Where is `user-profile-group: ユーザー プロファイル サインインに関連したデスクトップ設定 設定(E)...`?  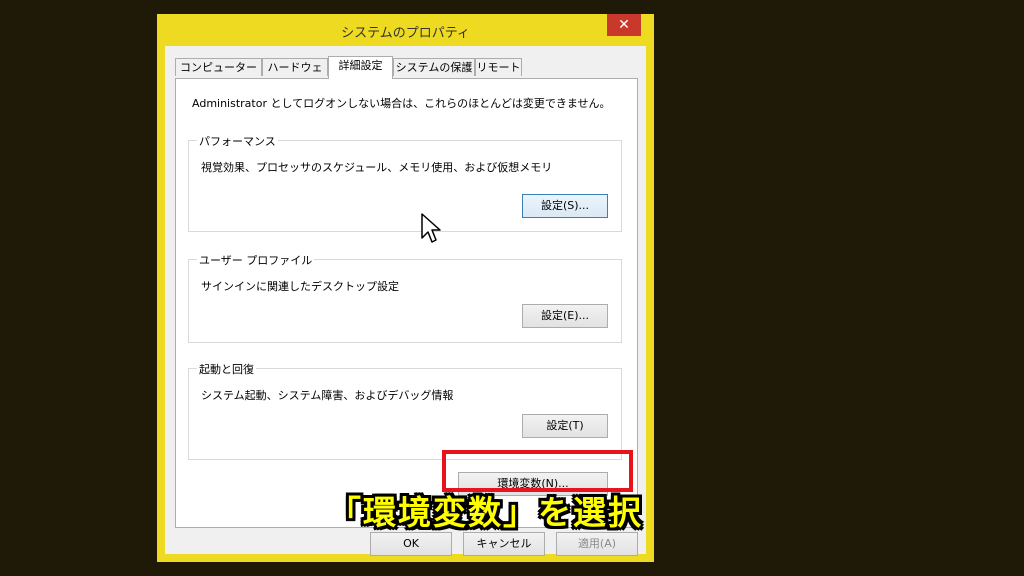 user-profile-group: ユーザー プロファイル サインインに関連したデスクトップ設定 設定(E)... is located at coordinates (405, 297).